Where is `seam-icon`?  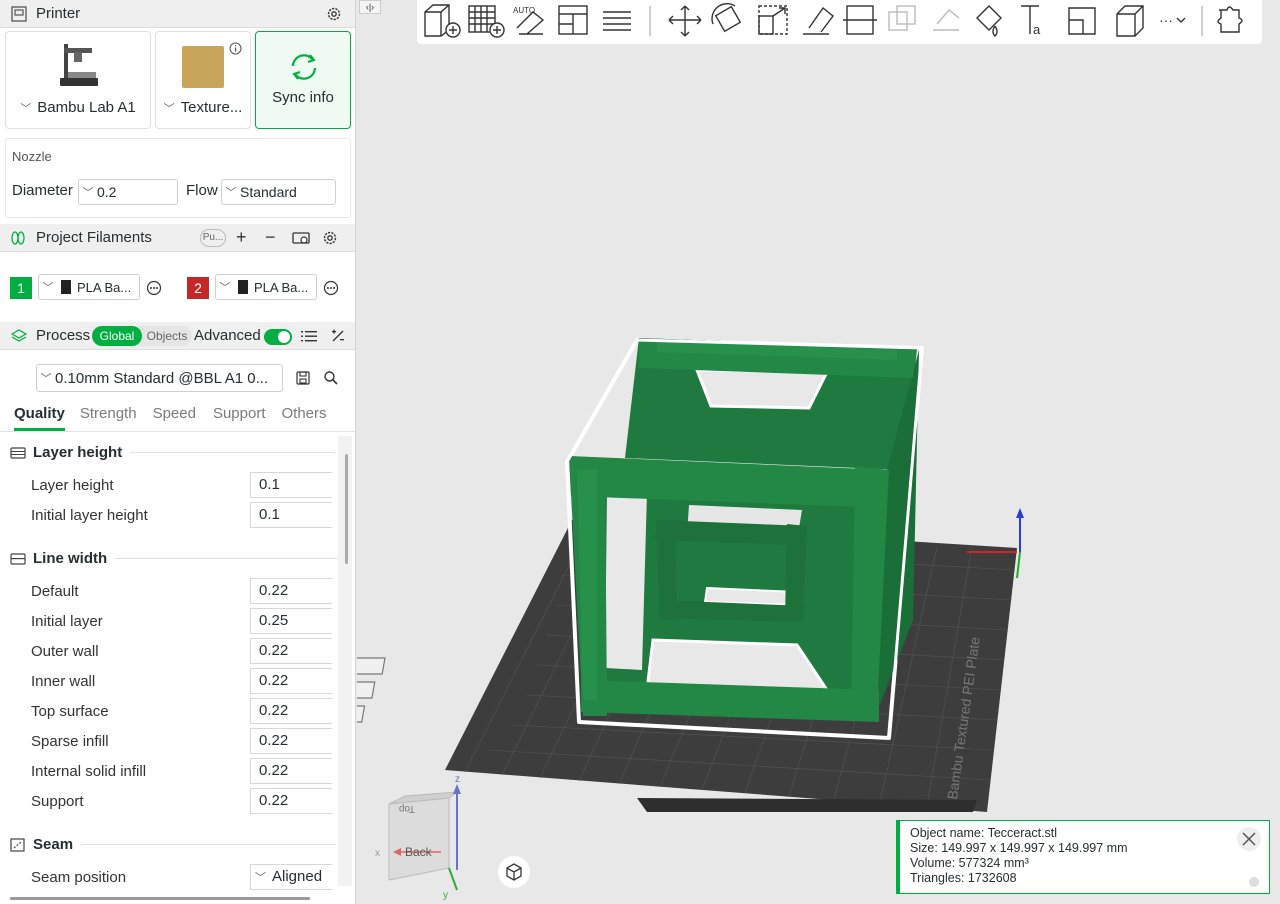
seam-icon is located at coordinates (18, 844).